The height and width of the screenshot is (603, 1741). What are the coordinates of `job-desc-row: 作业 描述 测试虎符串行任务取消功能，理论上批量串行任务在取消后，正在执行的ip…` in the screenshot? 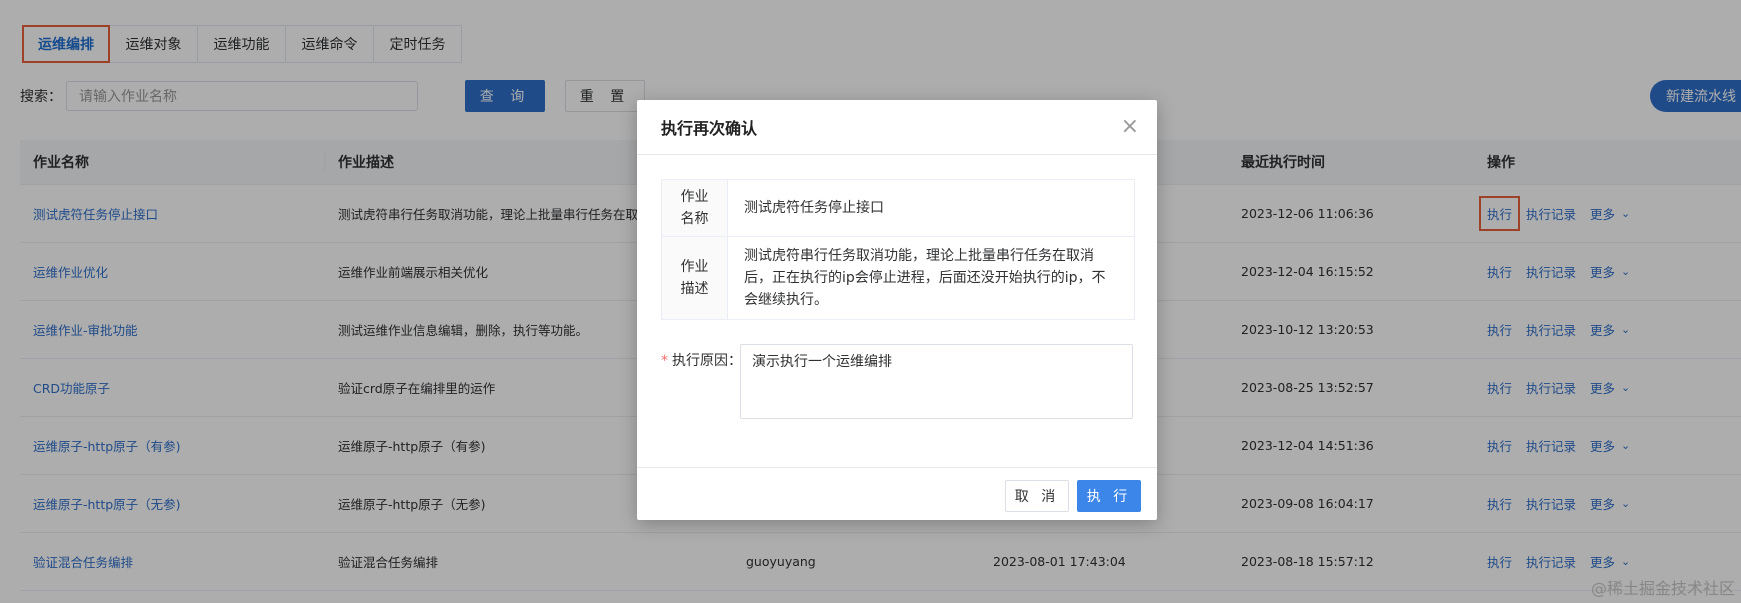 It's located at (898, 278).